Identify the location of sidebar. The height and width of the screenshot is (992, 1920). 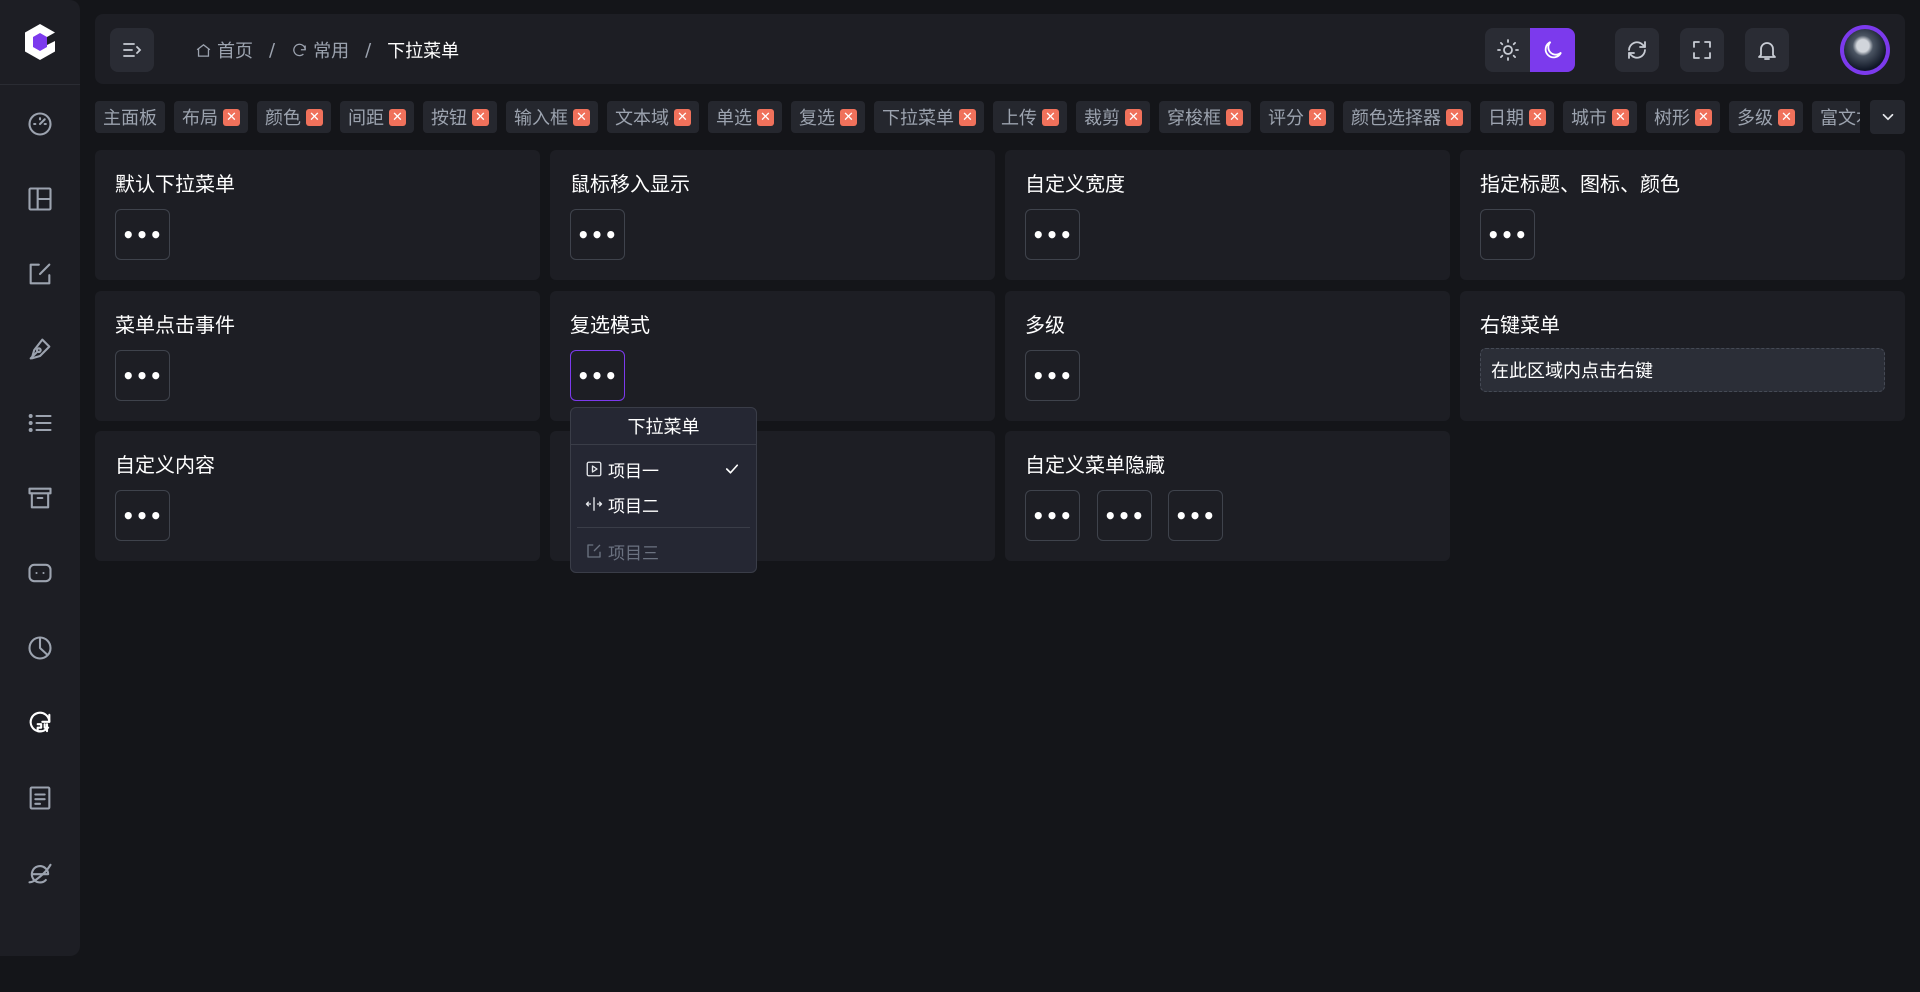
(40, 478).